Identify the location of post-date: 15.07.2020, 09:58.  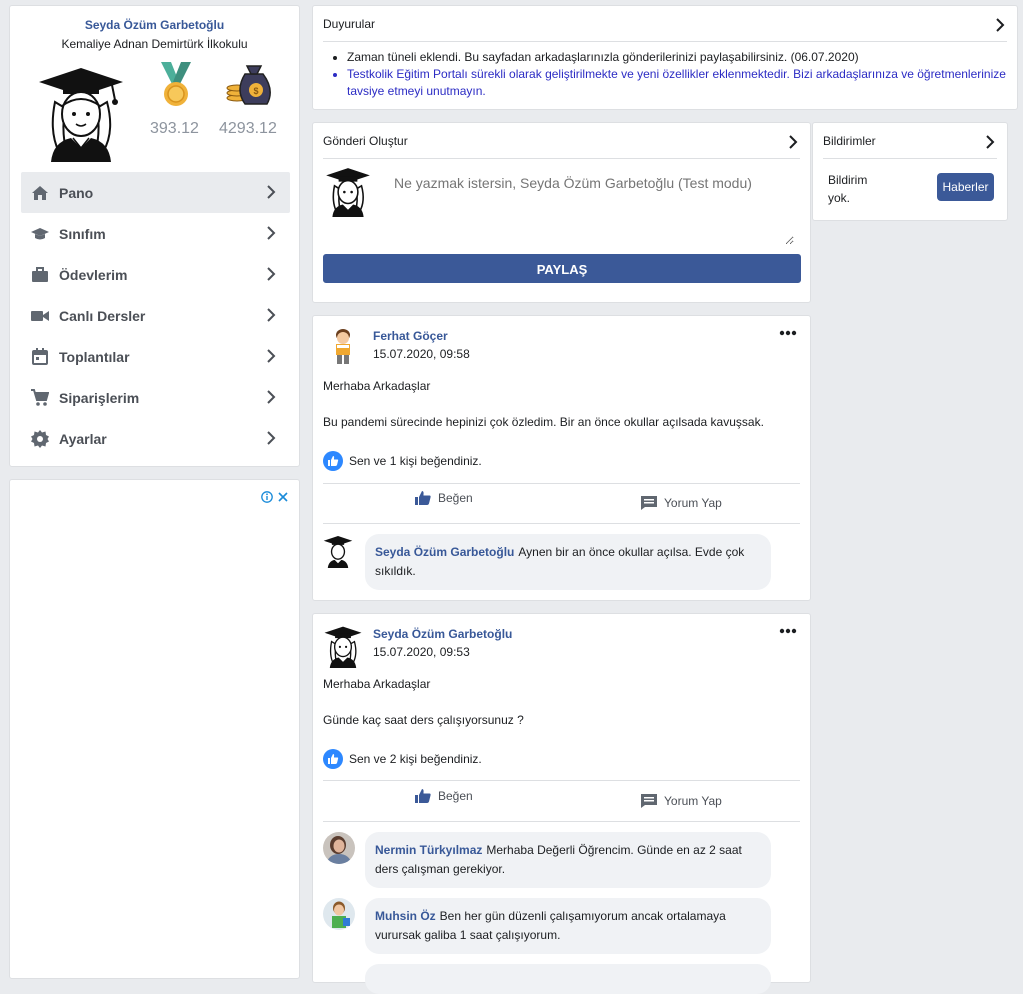
(421, 354).